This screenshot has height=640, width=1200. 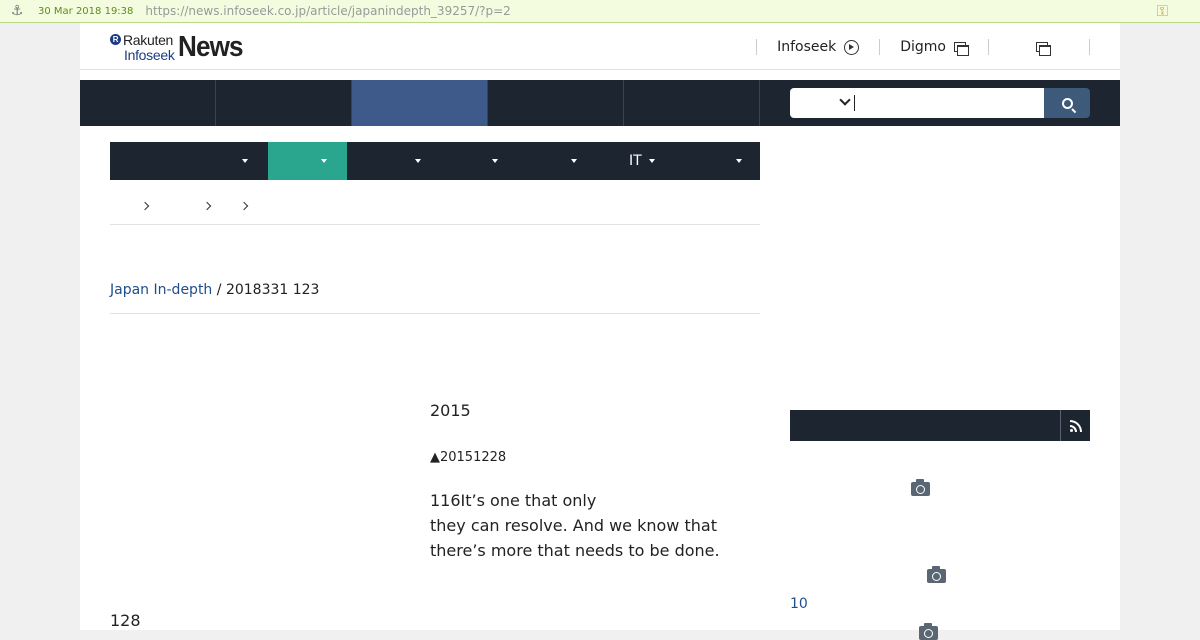 I want to click on article-quote-line: there’s more that needs to be done., so click(x=575, y=550).